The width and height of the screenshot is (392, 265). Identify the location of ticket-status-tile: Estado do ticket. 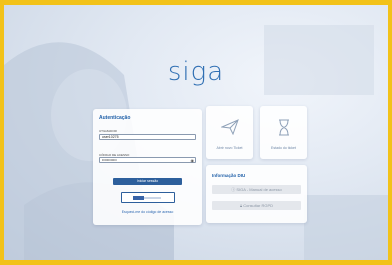
(283, 132).